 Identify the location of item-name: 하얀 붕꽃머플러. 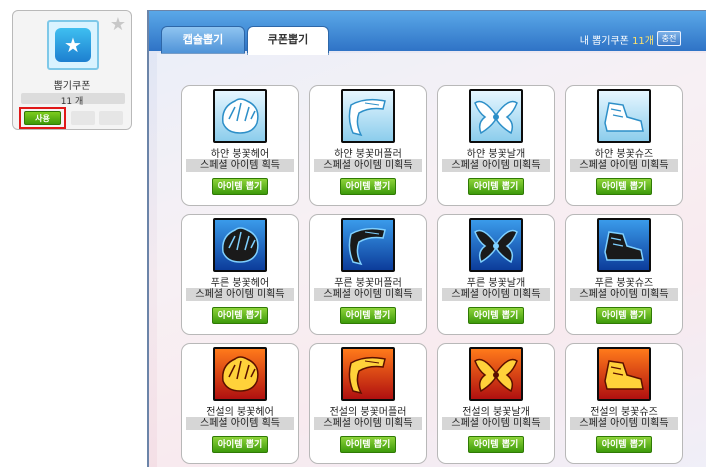
(368, 154).